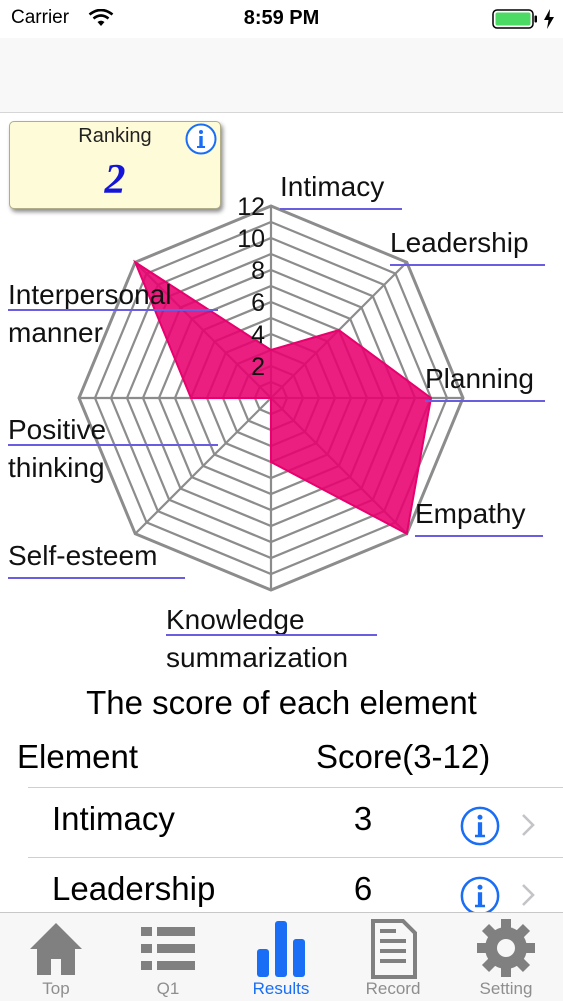  What do you see at coordinates (258, 367) in the screenshot?
I see `radar-tick-label: 2` at bounding box center [258, 367].